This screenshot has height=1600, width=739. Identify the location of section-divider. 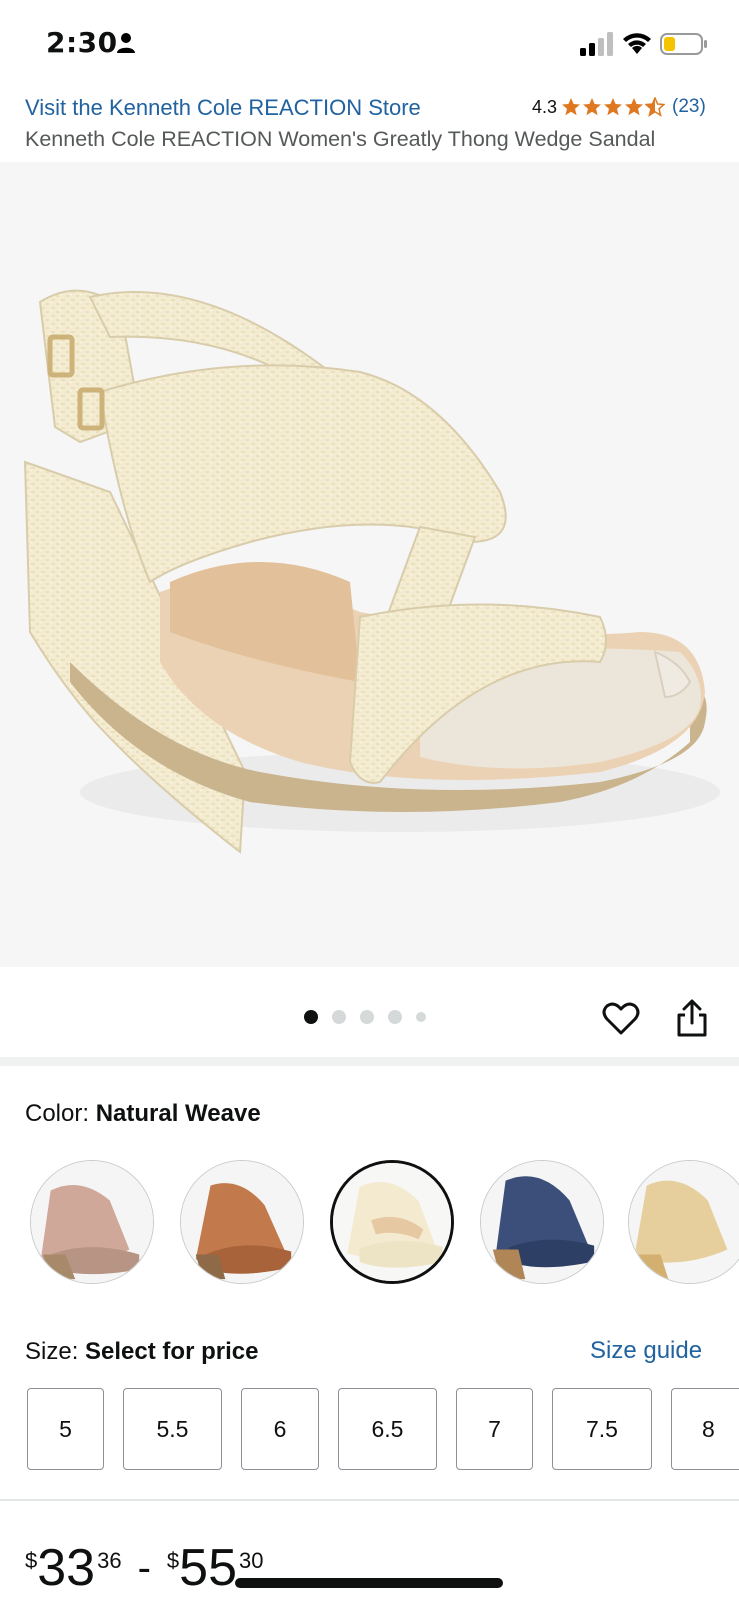
(369, 1061).